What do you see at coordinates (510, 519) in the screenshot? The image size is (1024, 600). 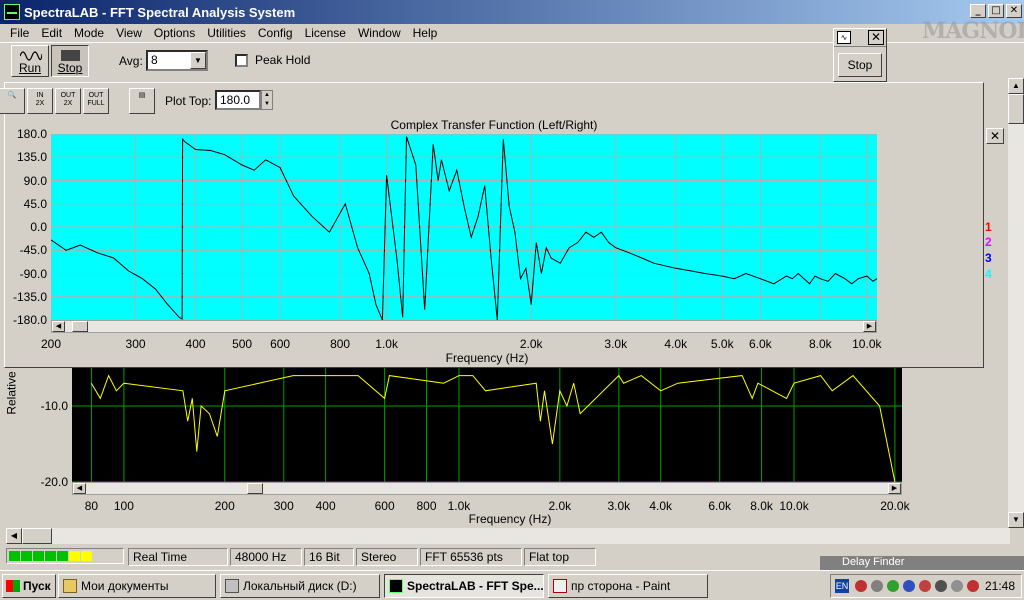 I see `magnitude-x-axis-title: Frequency (Hz)` at bounding box center [510, 519].